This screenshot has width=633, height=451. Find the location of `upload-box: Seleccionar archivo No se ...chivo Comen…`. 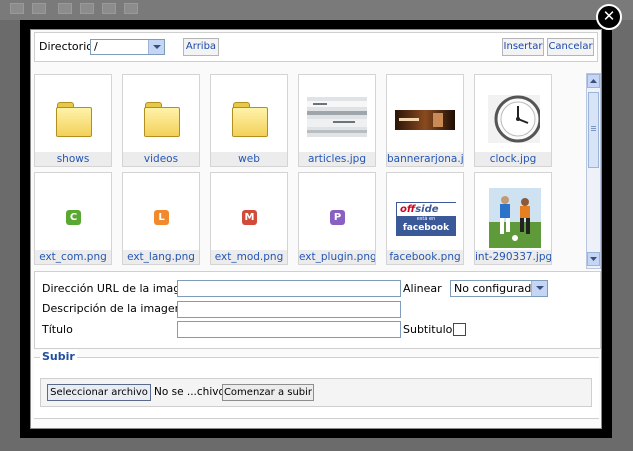

upload-box: Seleccionar archivo No se ...chivo Comen… is located at coordinates (316, 392).